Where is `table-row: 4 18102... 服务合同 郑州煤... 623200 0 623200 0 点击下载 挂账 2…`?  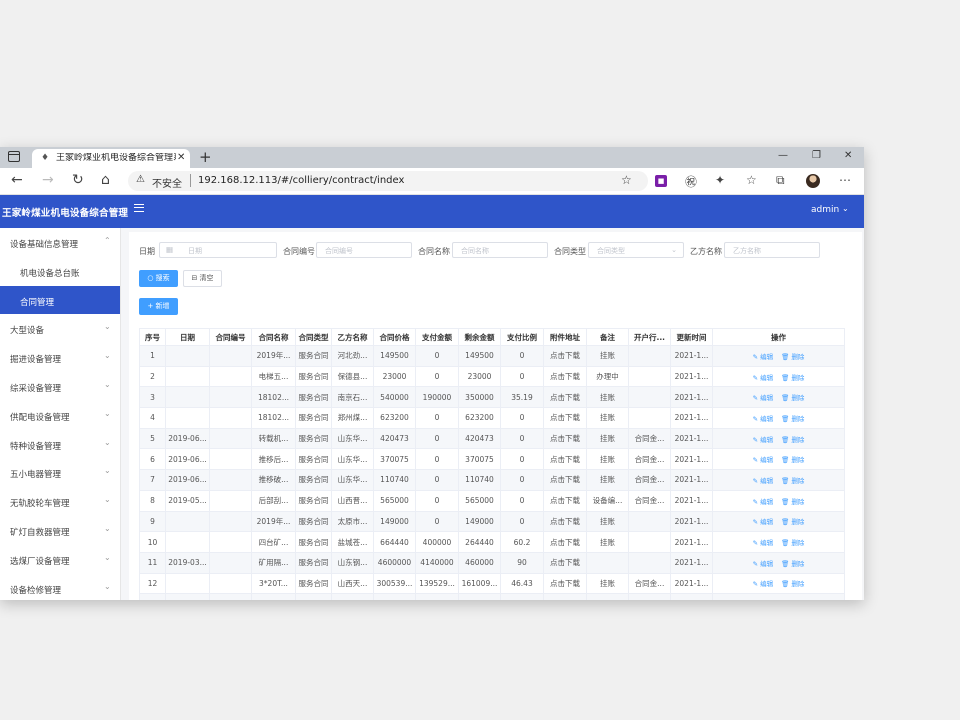
table-row: 4 18102... 服务合同 郑州煤... 623200 0 623200 0 点击下载 挂账 2… is located at coordinates (492, 418).